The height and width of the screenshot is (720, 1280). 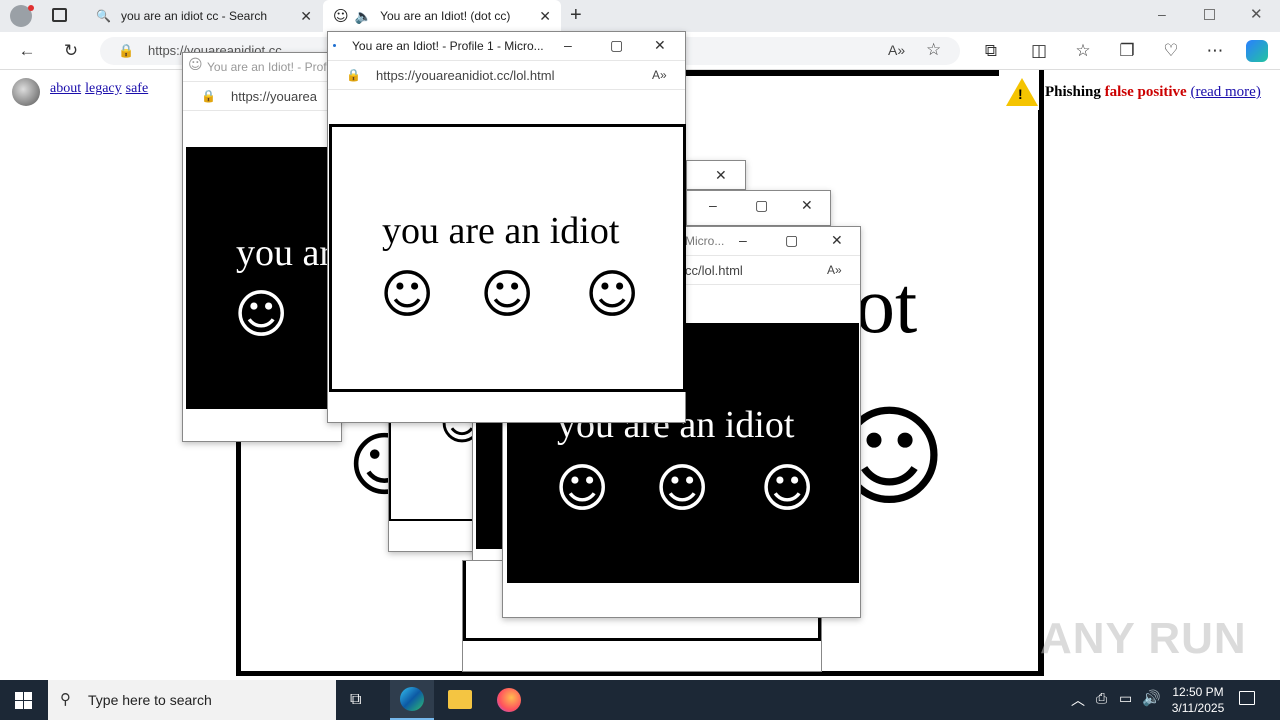 I want to click on popup-title: You are an Idiot! - Profi, so click(x=268, y=67).